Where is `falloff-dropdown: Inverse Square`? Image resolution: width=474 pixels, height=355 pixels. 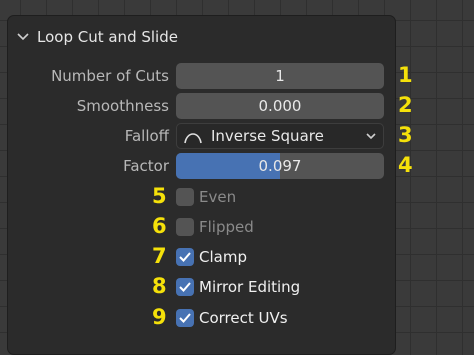
falloff-dropdown: Inverse Square is located at coordinates (280, 136).